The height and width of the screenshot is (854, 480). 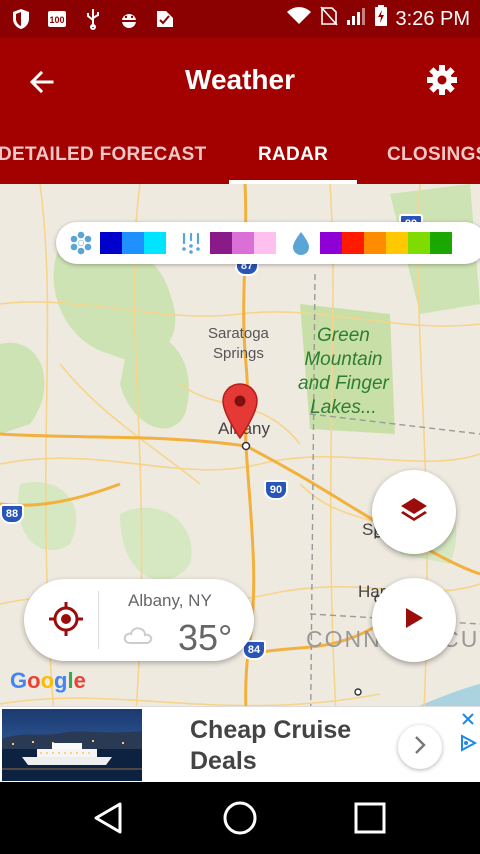 What do you see at coordinates (240, 153) in the screenshot?
I see `tab-bar: DETAILED FORECAST RADAR CLOSINGS` at bounding box center [240, 153].